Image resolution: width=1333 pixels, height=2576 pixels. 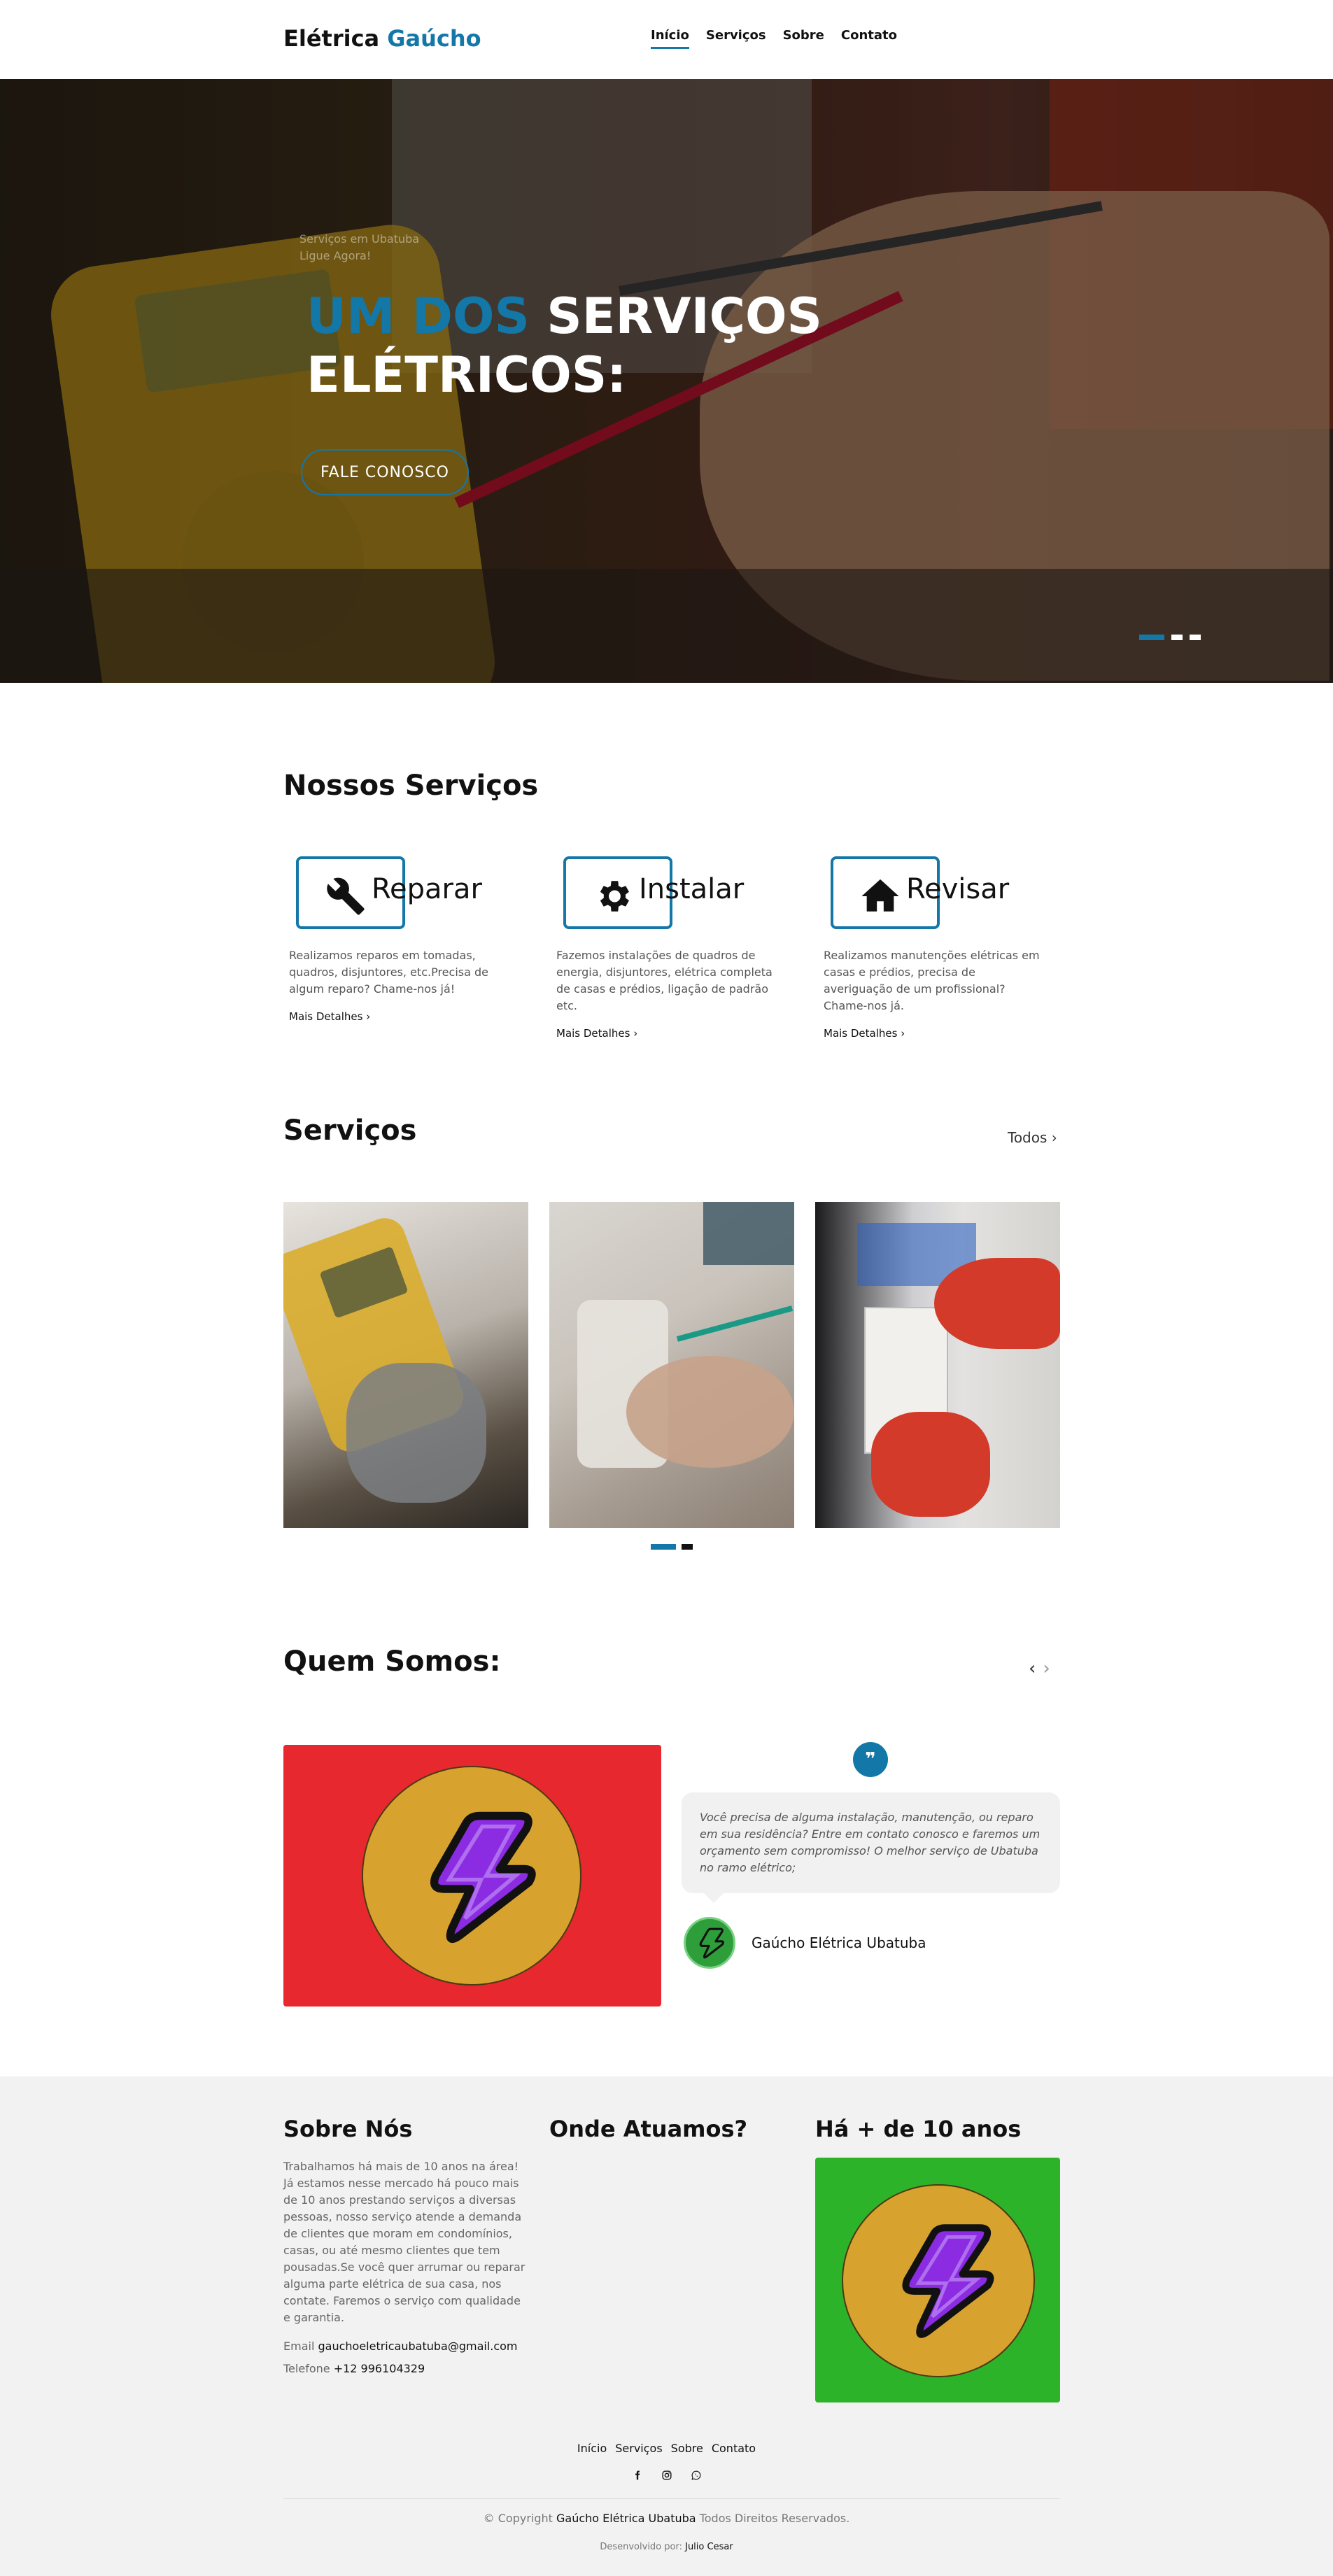 What do you see at coordinates (348, 2129) in the screenshot?
I see `footer-about-title: Sobre Nós` at bounding box center [348, 2129].